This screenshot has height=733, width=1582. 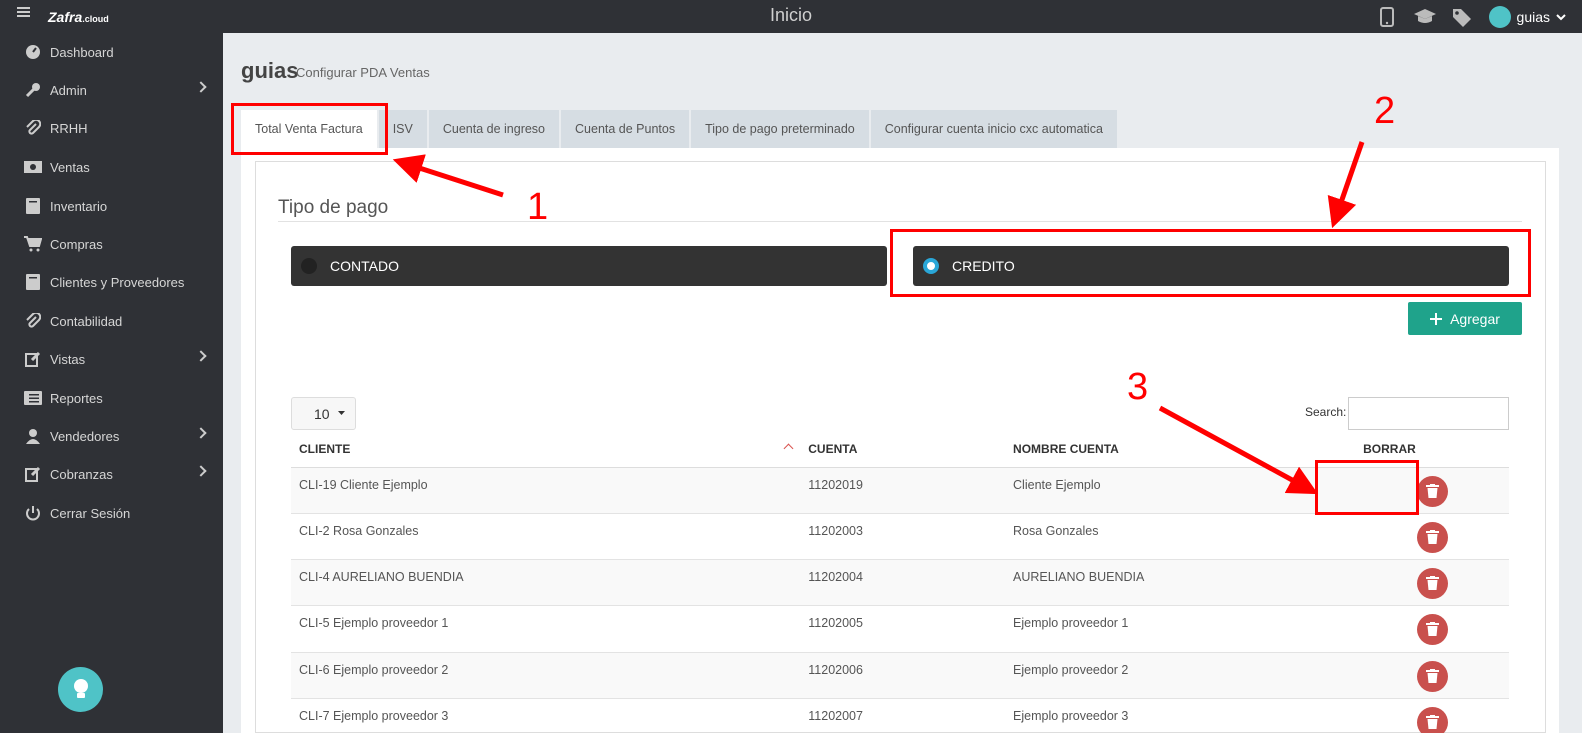 What do you see at coordinates (117, 282) in the screenshot?
I see `sidebar-item-label: Clientes y Proveedores` at bounding box center [117, 282].